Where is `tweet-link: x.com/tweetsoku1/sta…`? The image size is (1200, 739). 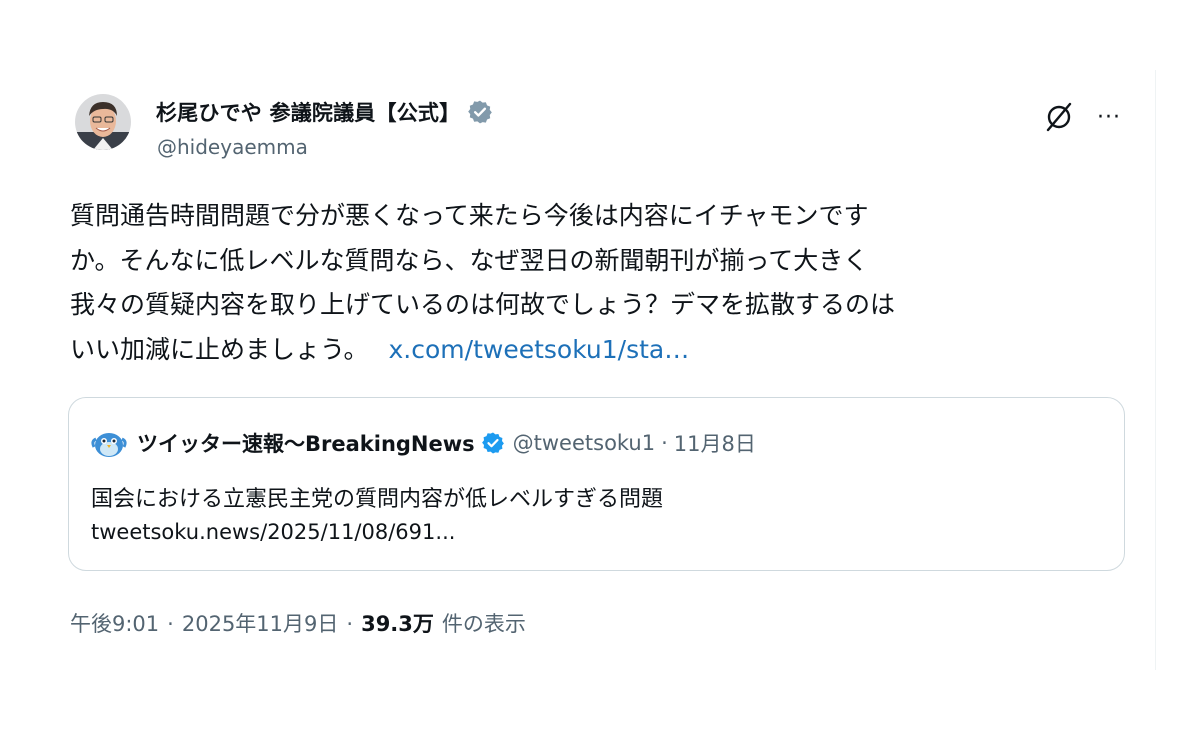
tweet-link: x.com/tweetsoku1/sta… is located at coordinates (539, 349).